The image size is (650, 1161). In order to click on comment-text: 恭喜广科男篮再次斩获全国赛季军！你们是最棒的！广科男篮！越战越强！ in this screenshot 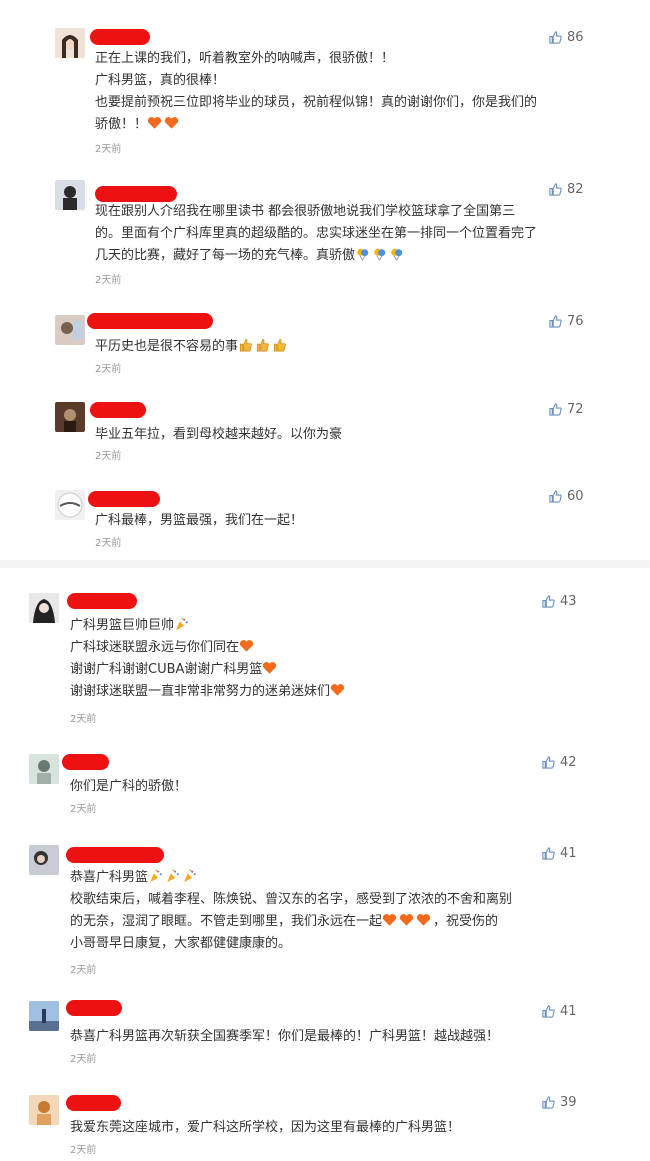, I will do `click(285, 1036)`.